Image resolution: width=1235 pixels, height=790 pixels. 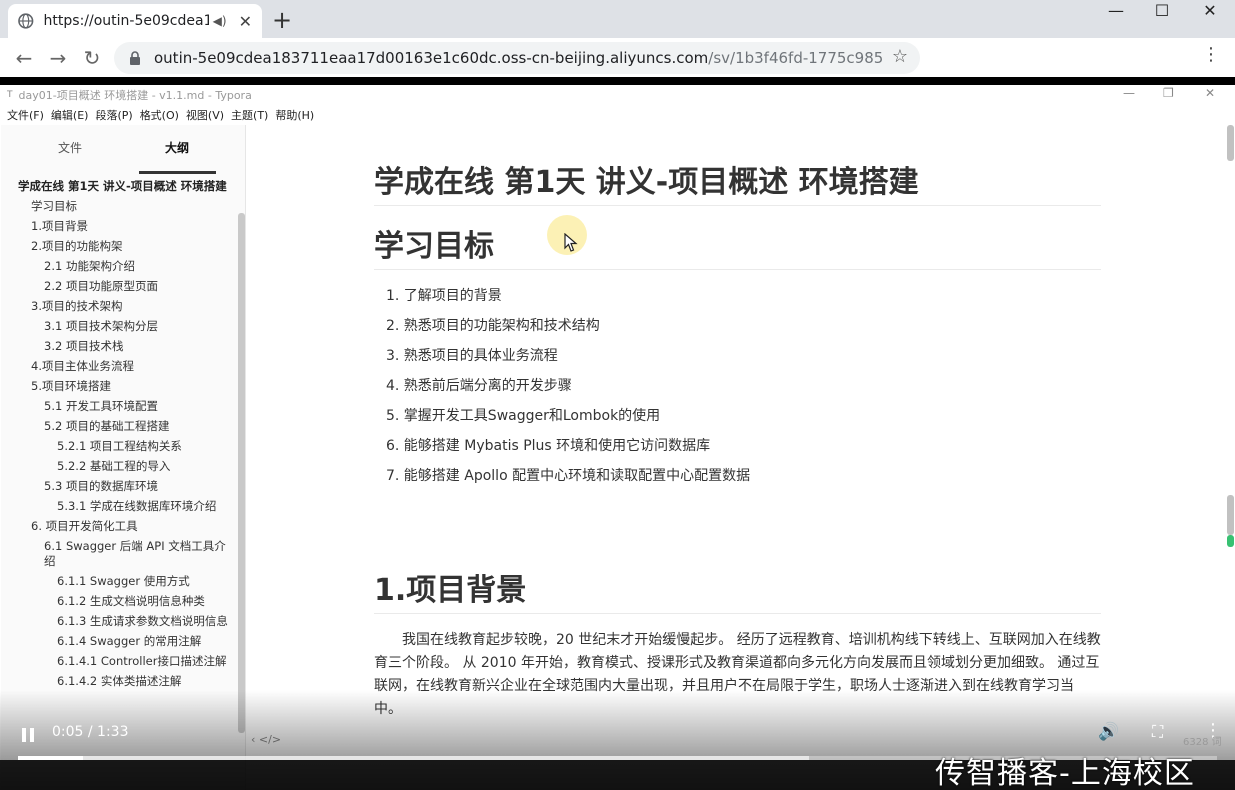 What do you see at coordinates (123, 346) in the screenshot?
I see `outline-item: 3.2 项目技术栈` at bounding box center [123, 346].